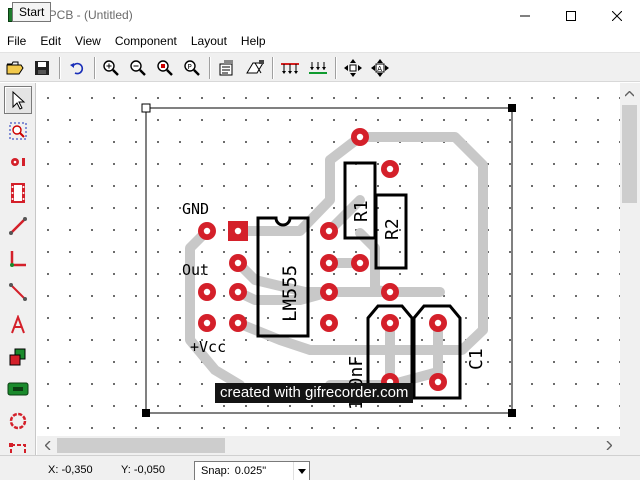 This screenshot has height=480, width=640. I want to click on zoom-previous-icon: P, so click(192, 68).